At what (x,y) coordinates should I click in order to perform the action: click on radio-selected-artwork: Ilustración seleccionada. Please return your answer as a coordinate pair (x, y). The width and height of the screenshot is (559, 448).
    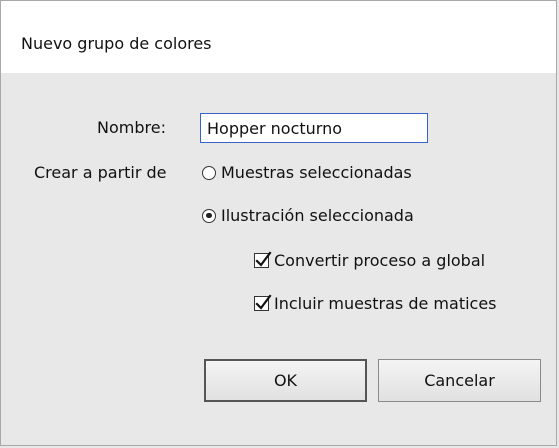
    Looking at the image, I should click on (308, 215).